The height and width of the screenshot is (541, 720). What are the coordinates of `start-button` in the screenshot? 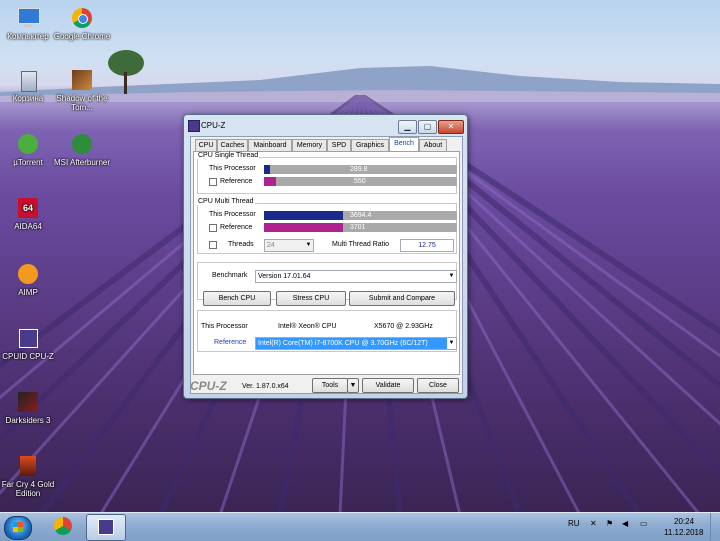 It's located at (18, 528).